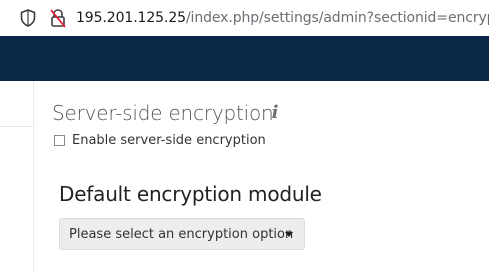 The image size is (489, 272). I want to click on settings-sidebar, so click(17, 176).